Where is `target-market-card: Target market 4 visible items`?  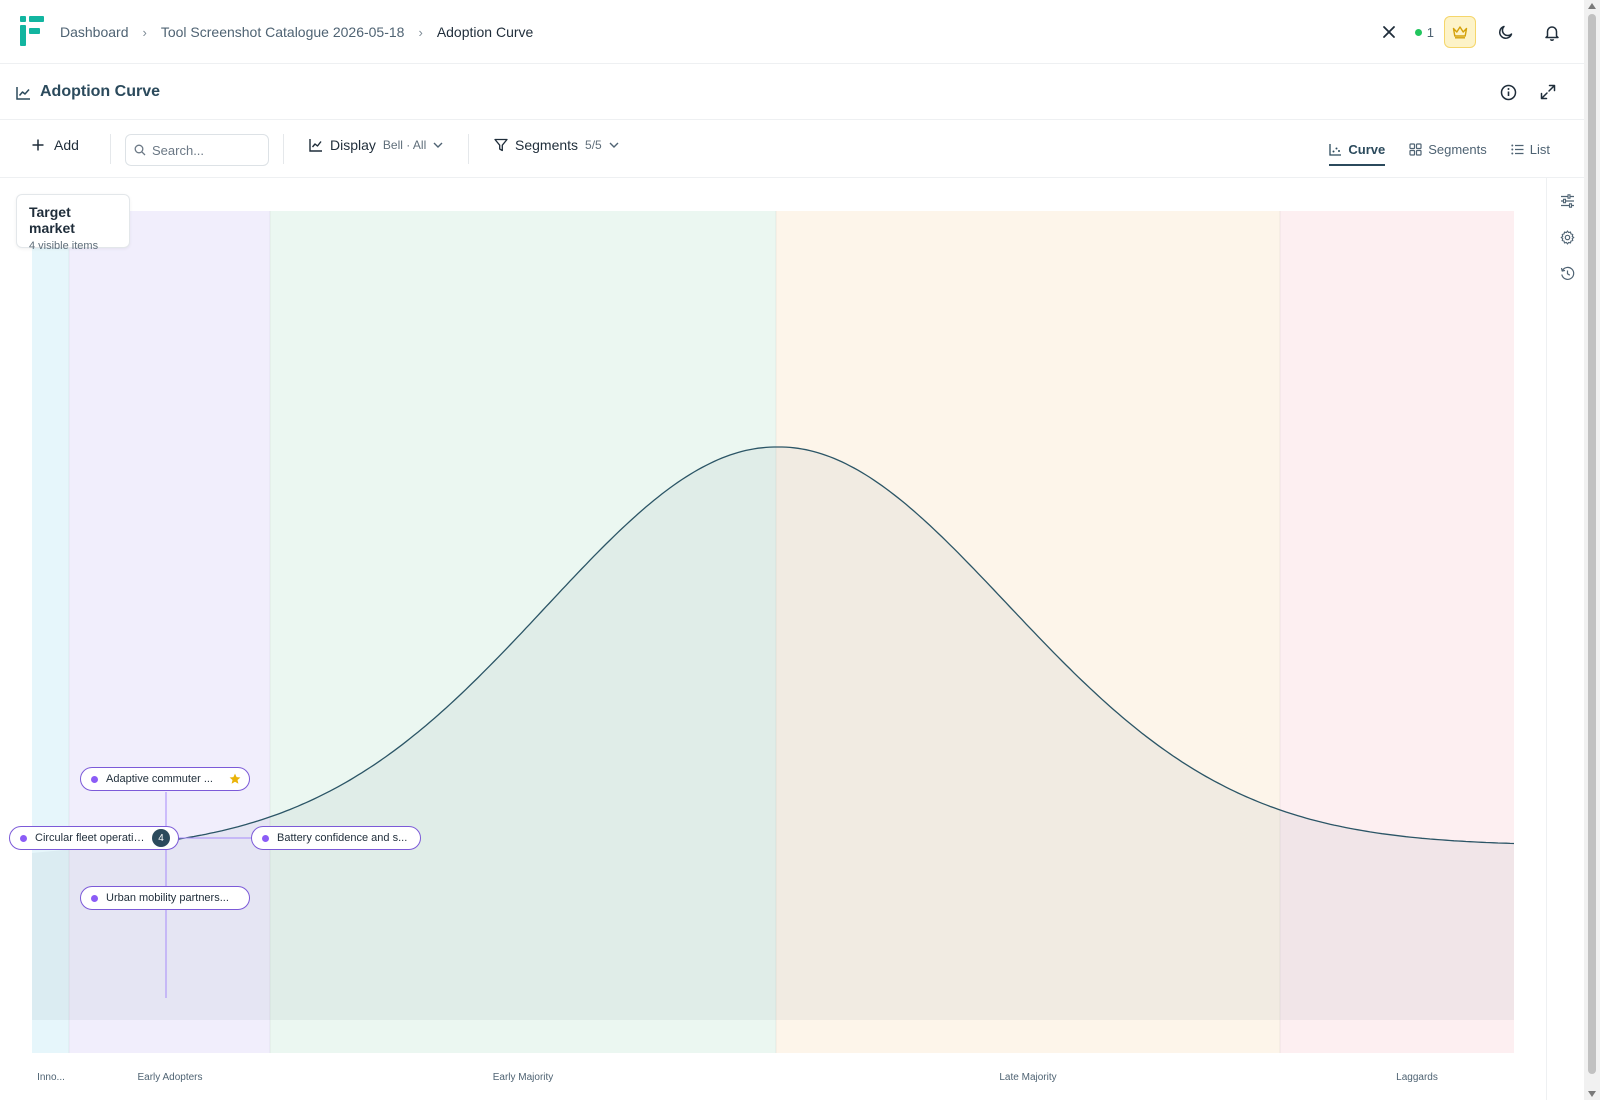
target-market-card: Target market 4 visible items is located at coordinates (73, 223).